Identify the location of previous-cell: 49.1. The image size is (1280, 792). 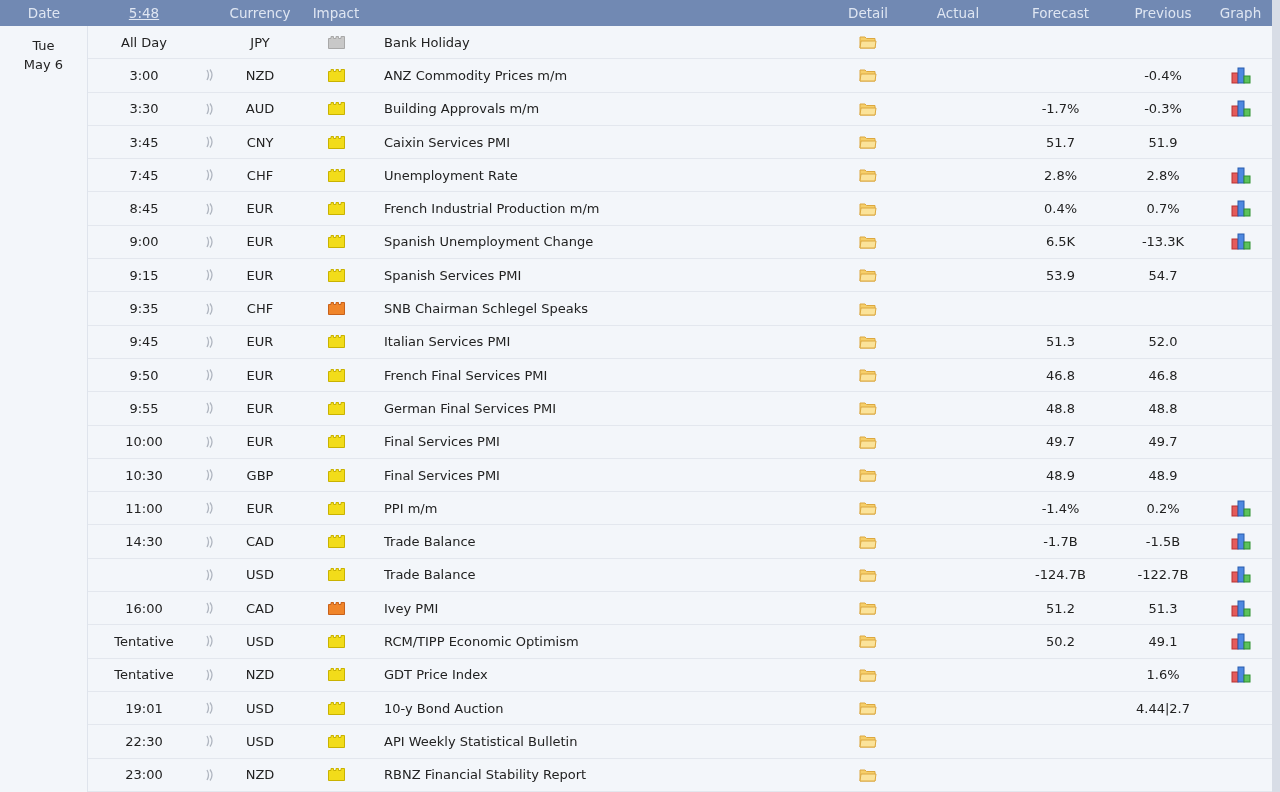
(1163, 641).